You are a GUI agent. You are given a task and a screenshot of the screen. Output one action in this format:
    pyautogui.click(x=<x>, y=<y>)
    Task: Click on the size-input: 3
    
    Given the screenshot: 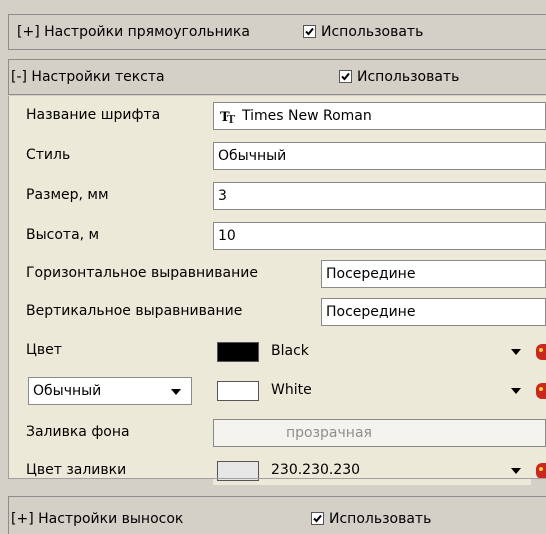 What is the action you would take?
    pyautogui.click(x=379, y=196)
    